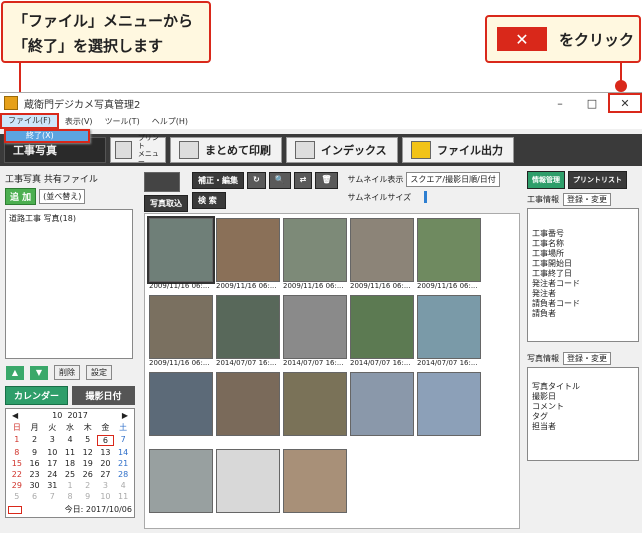 The width and height of the screenshot is (642, 533). I want to click on project-edit-button: 登録・変更, so click(587, 199).